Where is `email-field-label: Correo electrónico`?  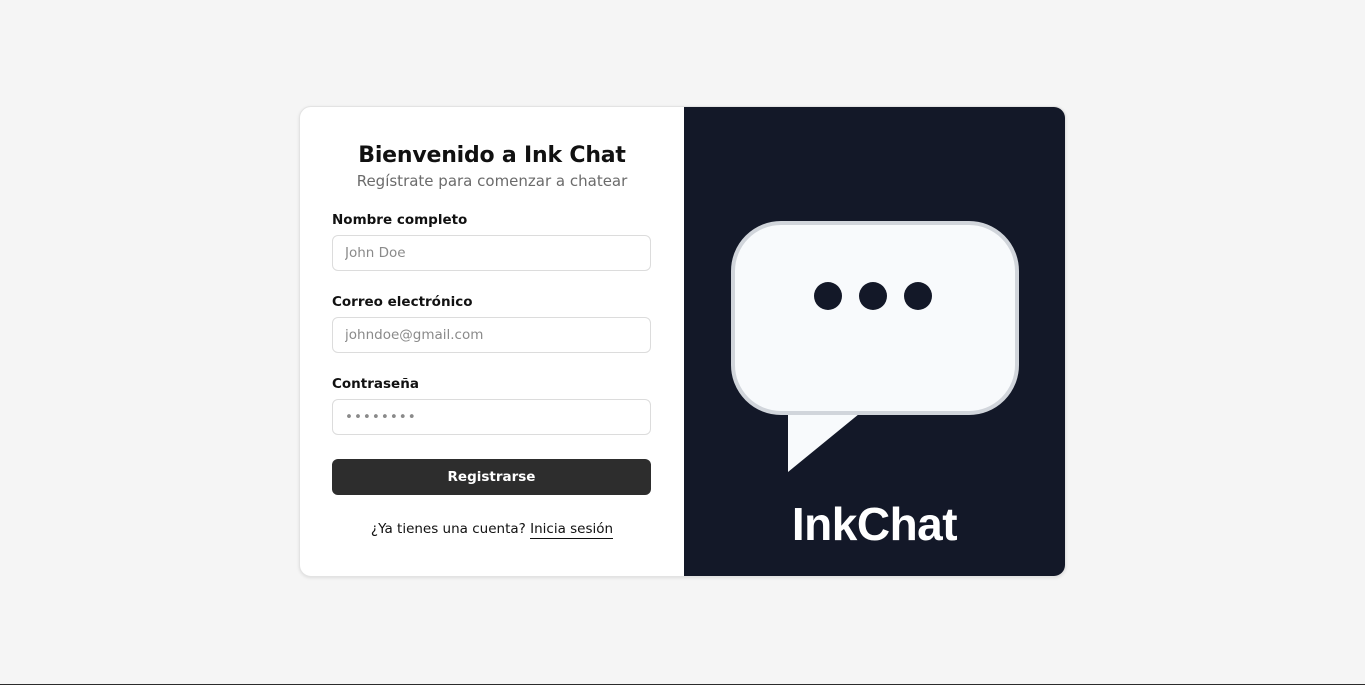 email-field-label: Correo electrónico is located at coordinates (402, 302).